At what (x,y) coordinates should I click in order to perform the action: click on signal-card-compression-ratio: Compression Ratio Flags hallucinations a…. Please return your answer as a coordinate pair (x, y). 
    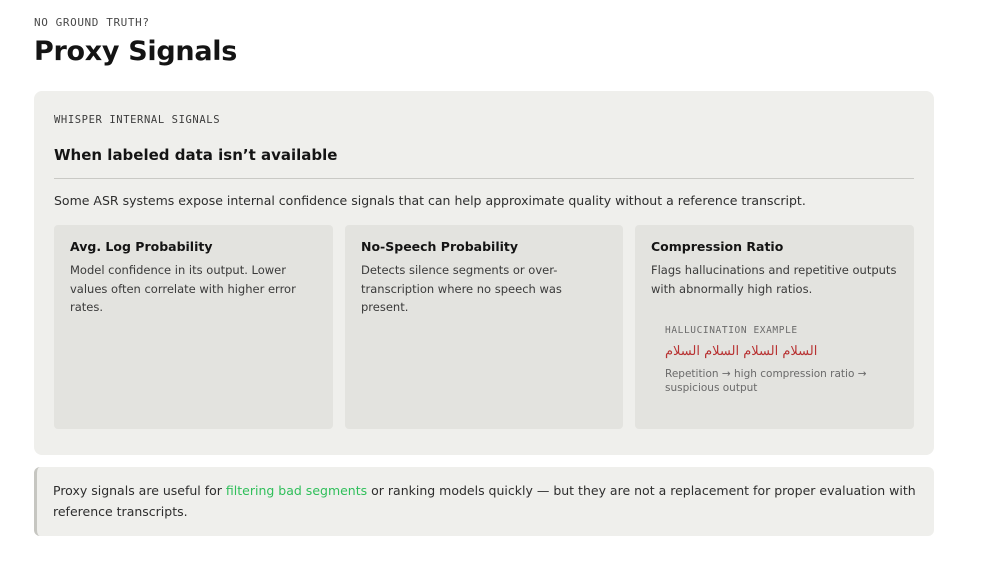
    Looking at the image, I should click on (774, 327).